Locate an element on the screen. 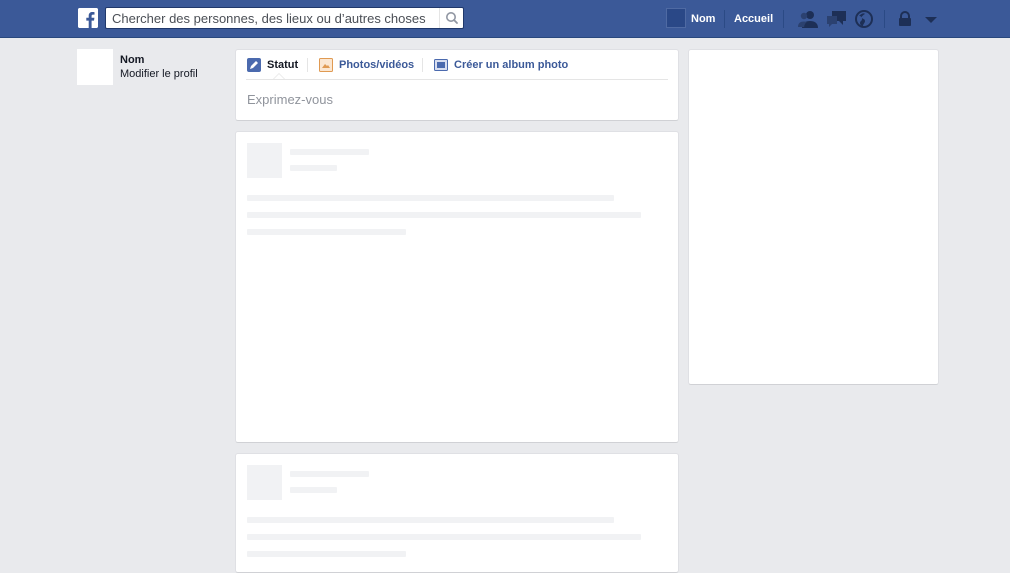 This screenshot has width=1010, height=573. home-link: Accueil is located at coordinates (753, 19).